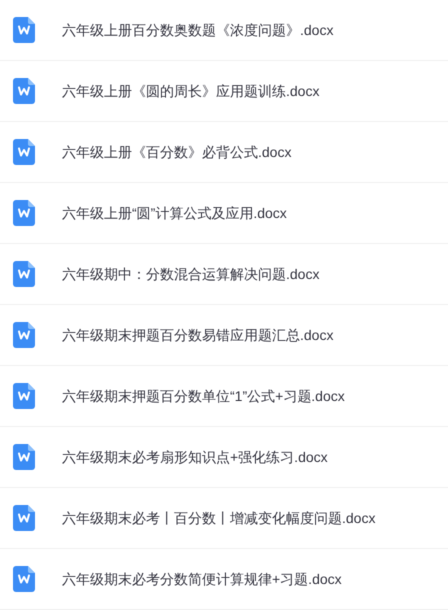 This screenshot has height=610, width=448. What do you see at coordinates (203, 396) in the screenshot?
I see `file-name: 六年级期末押题百分数单位“1”公式+习题.docx` at bounding box center [203, 396].